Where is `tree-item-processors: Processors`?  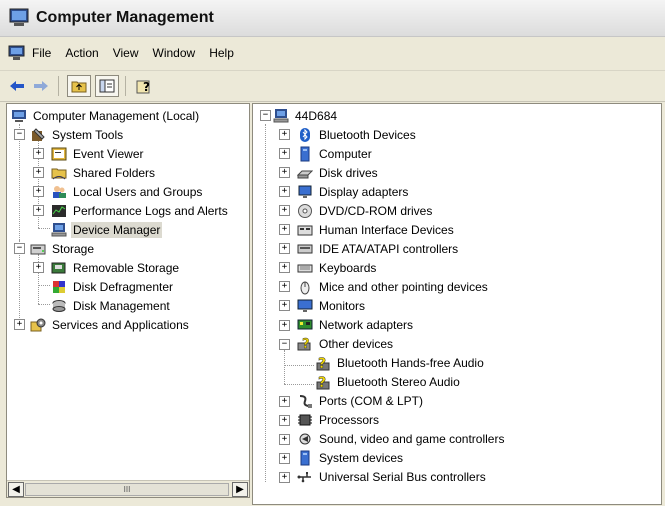
tree-item-processors: Processors is located at coordinates (339, 420).